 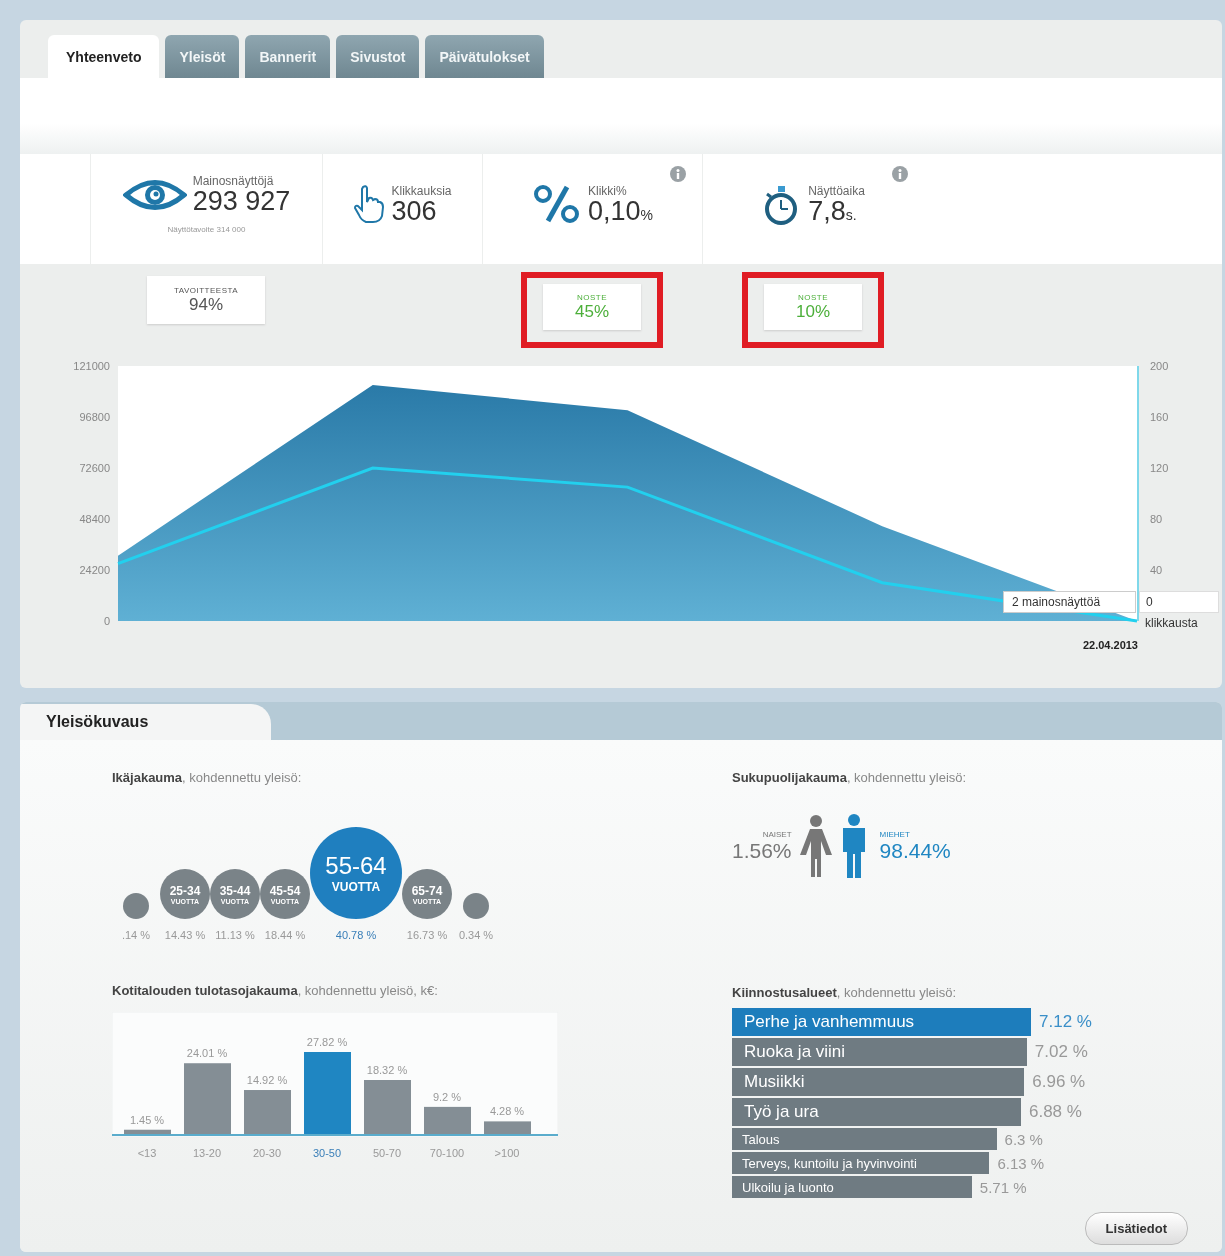 I want to click on axis-label: 40, so click(x=1156, y=570).